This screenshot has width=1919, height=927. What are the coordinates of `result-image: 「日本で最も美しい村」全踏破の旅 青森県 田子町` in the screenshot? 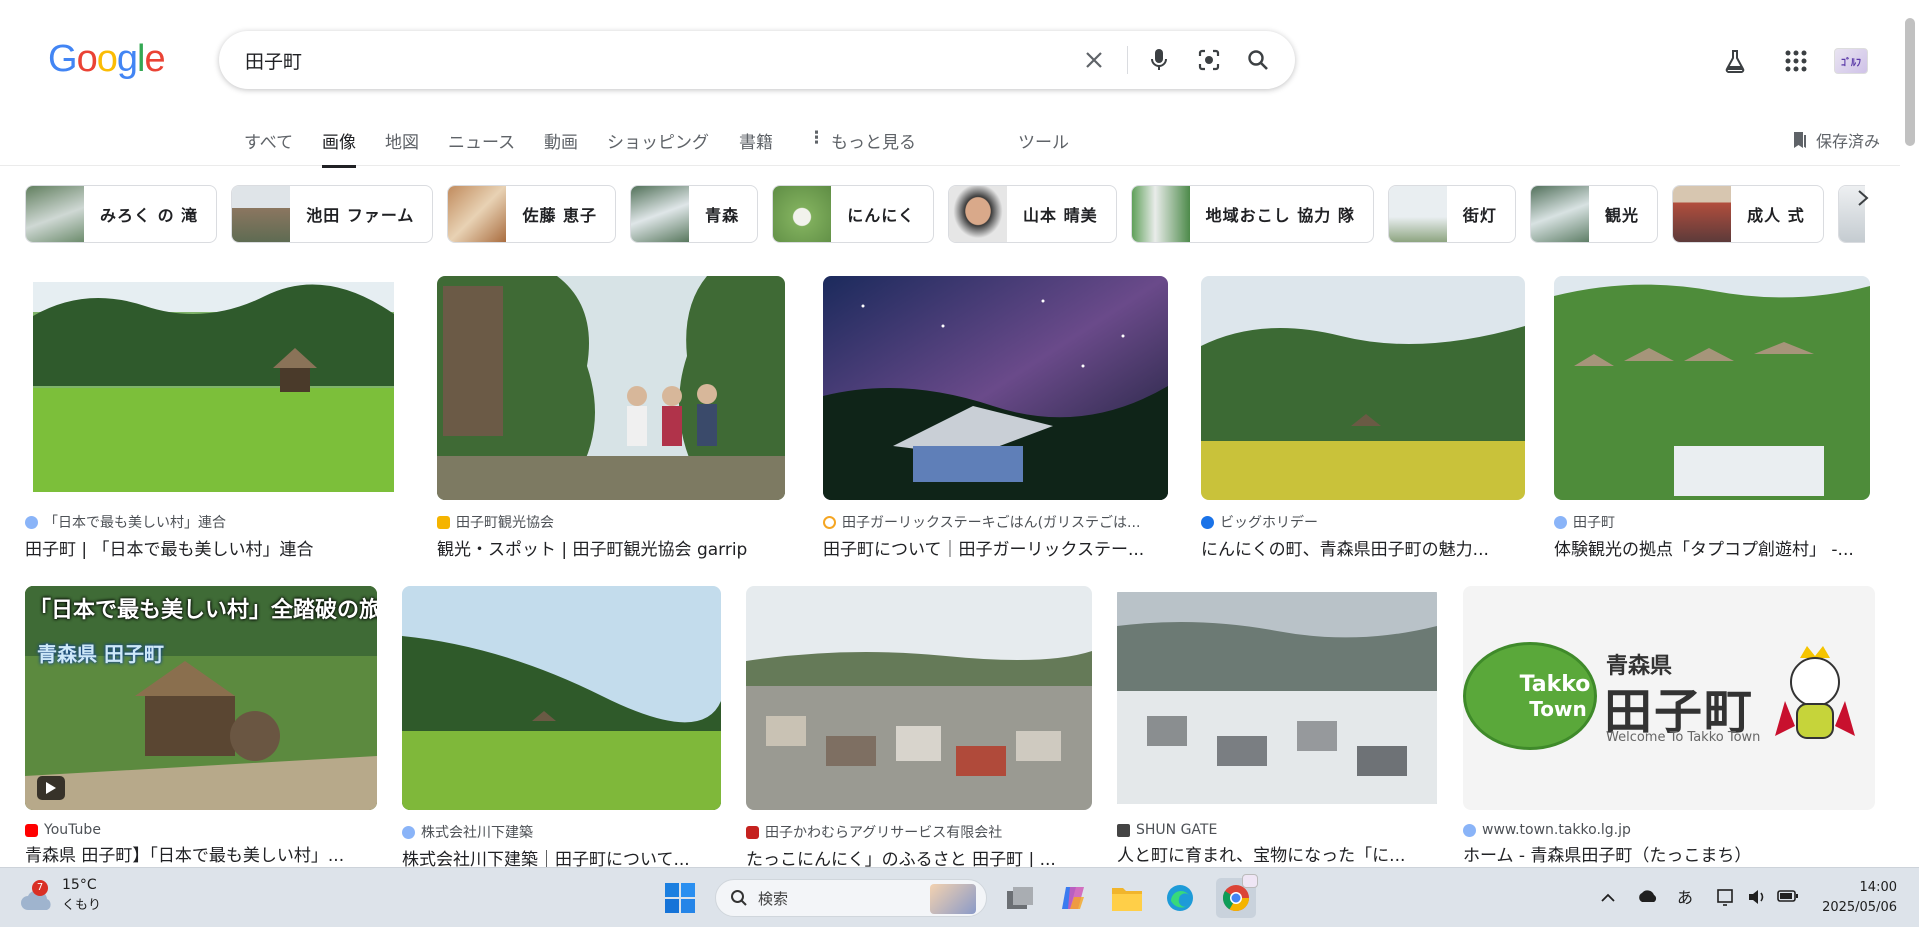 It's located at (201, 698).